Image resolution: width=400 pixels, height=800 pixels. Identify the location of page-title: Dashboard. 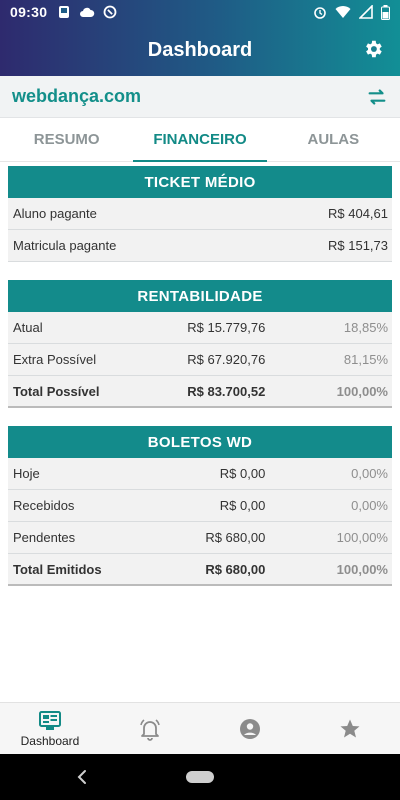
(200, 49).